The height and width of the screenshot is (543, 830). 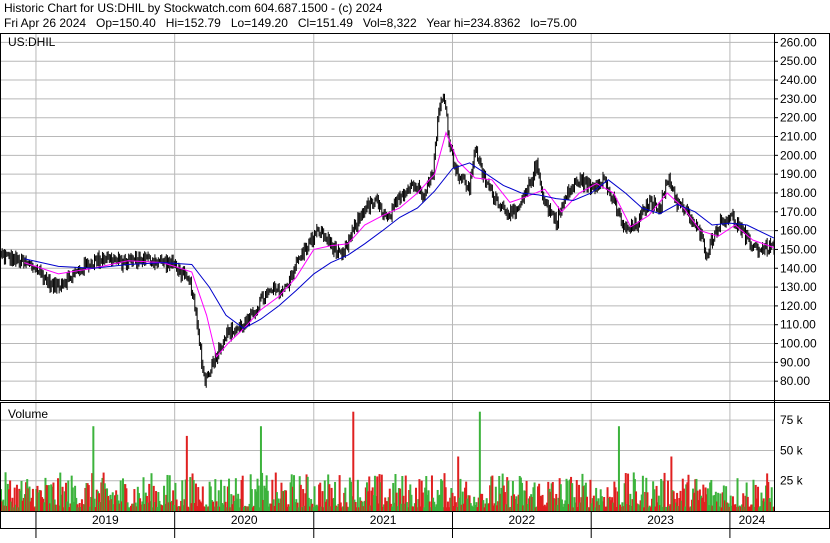 I want to click on year-label: 2020, so click(x=244, y=520).